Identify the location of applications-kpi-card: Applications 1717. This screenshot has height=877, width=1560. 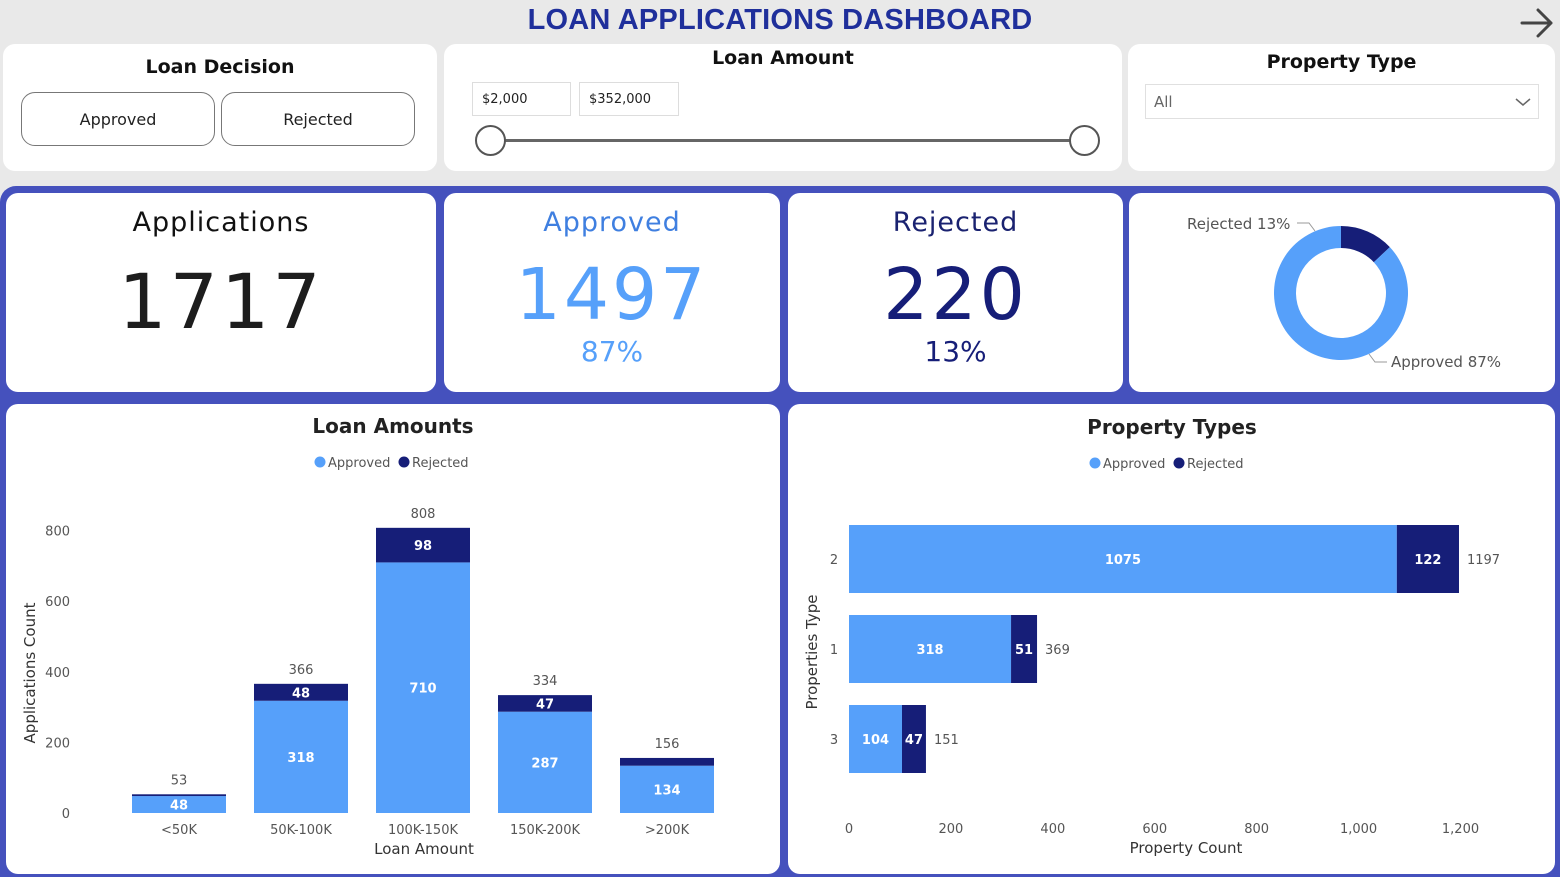
(221, 292).